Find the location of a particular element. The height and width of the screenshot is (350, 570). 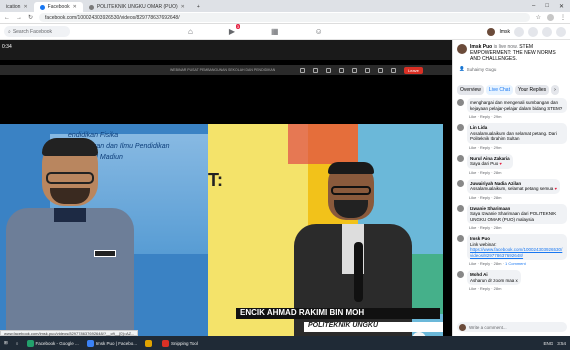

taskbar-item-snipping: Snipping Tool is located at coordinates (179, 343).